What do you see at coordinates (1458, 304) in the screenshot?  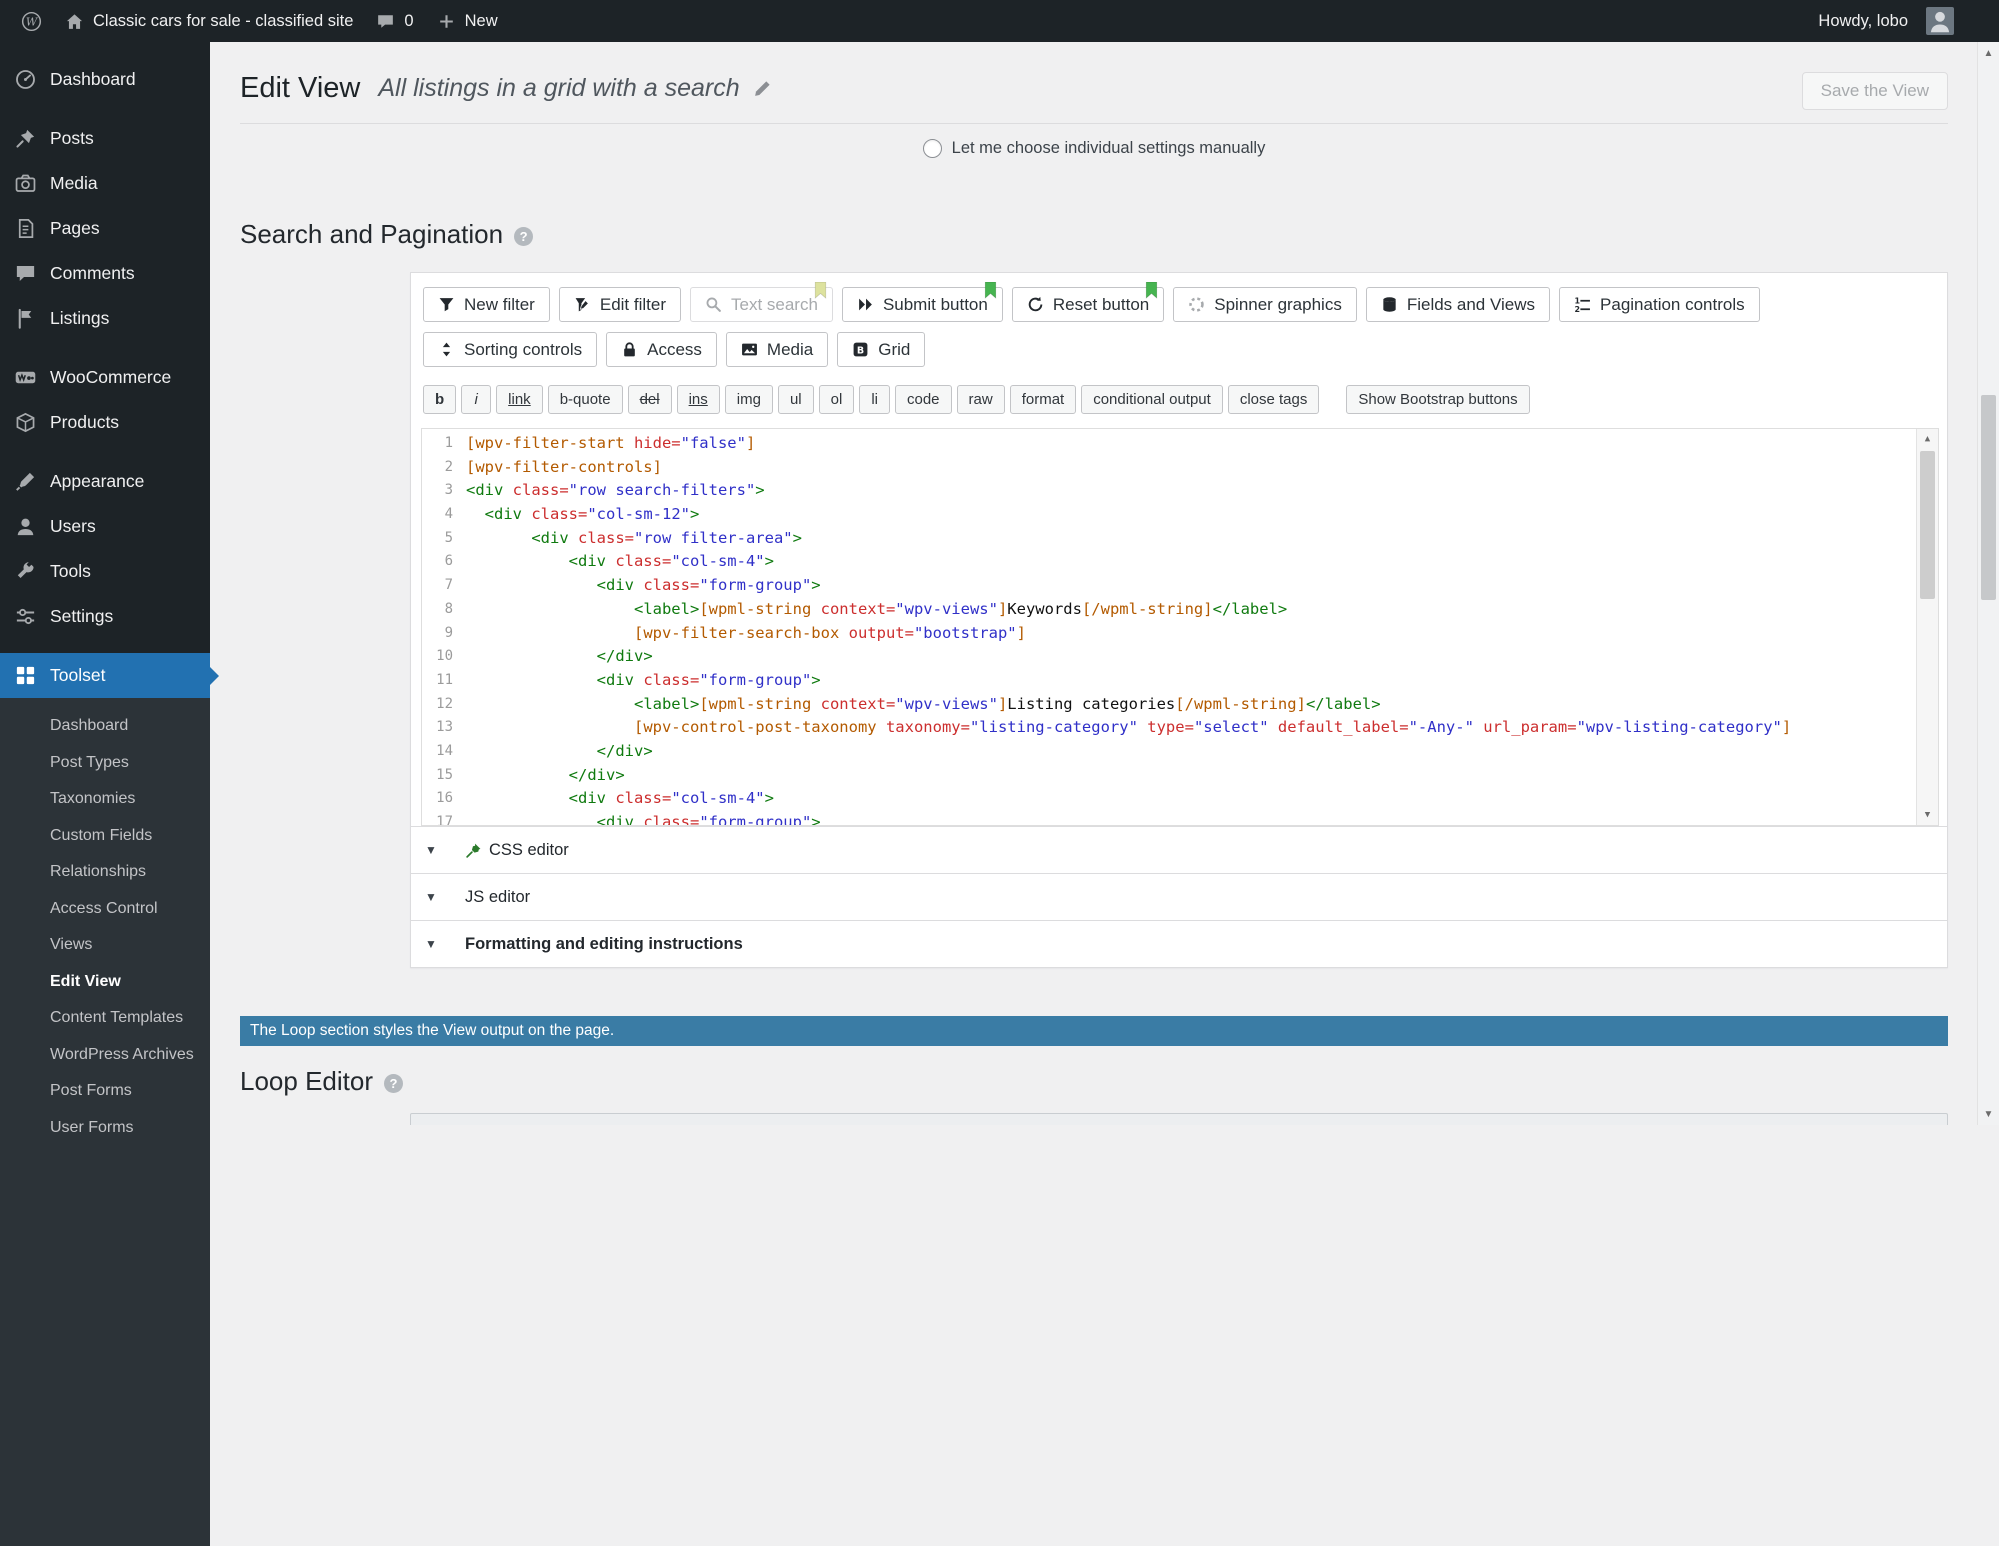 I see `fields-and-views-button: Fields and Views` at bounding box center [1458, 304].